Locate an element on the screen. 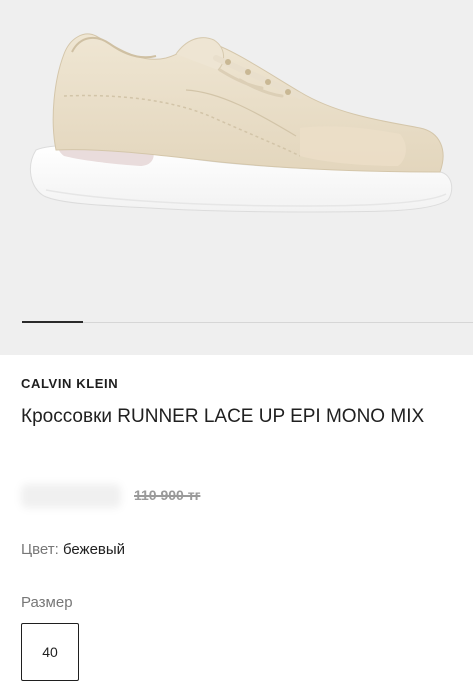 The height and width of the screenshot is (699, 473). color-value: бежевый is located at coordinates (94, 549).